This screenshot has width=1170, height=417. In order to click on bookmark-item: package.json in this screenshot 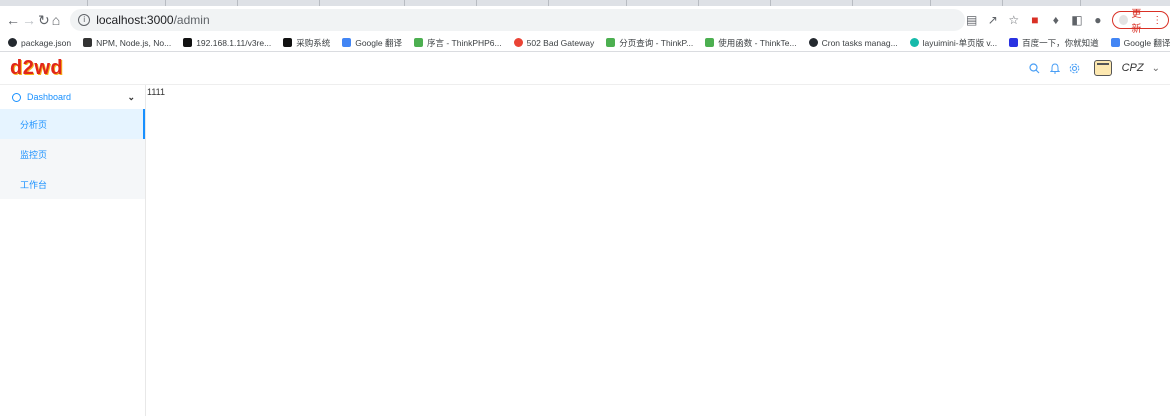, I will do `click(39, 43)`.